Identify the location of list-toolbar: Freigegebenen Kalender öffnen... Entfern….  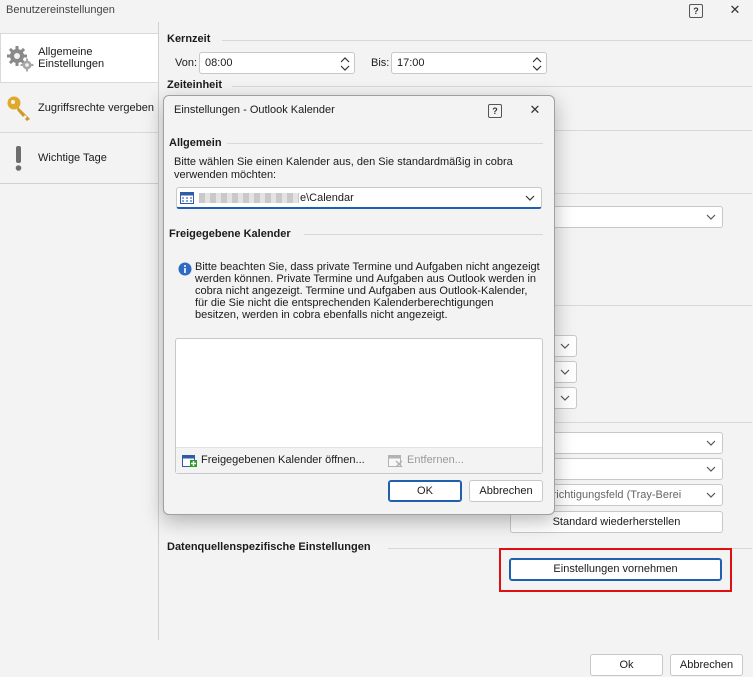
(359, 460).